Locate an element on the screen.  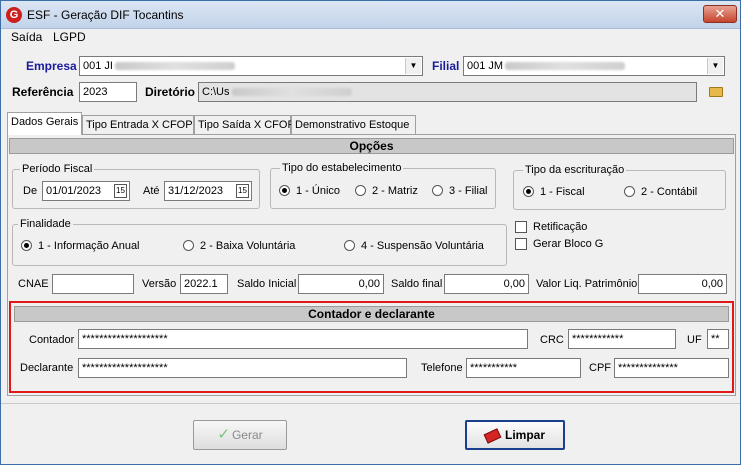
radio-final-suspensao is located at coordinates (349, 245).